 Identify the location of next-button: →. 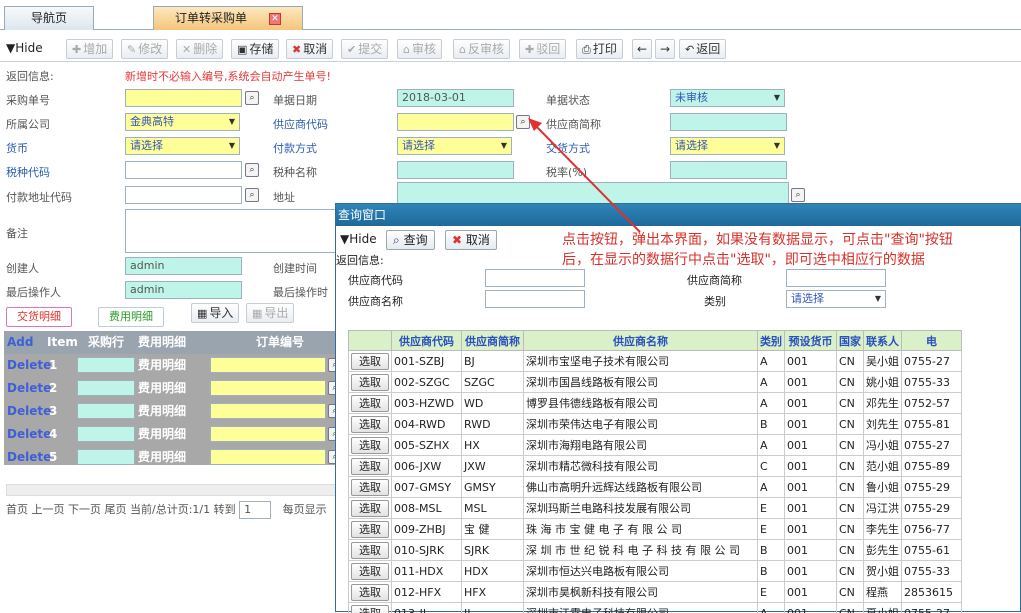
(665, 49).